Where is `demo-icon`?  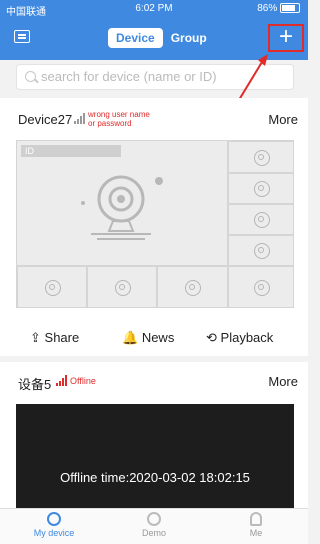 demo-icon is located at coordinates (154, 519).